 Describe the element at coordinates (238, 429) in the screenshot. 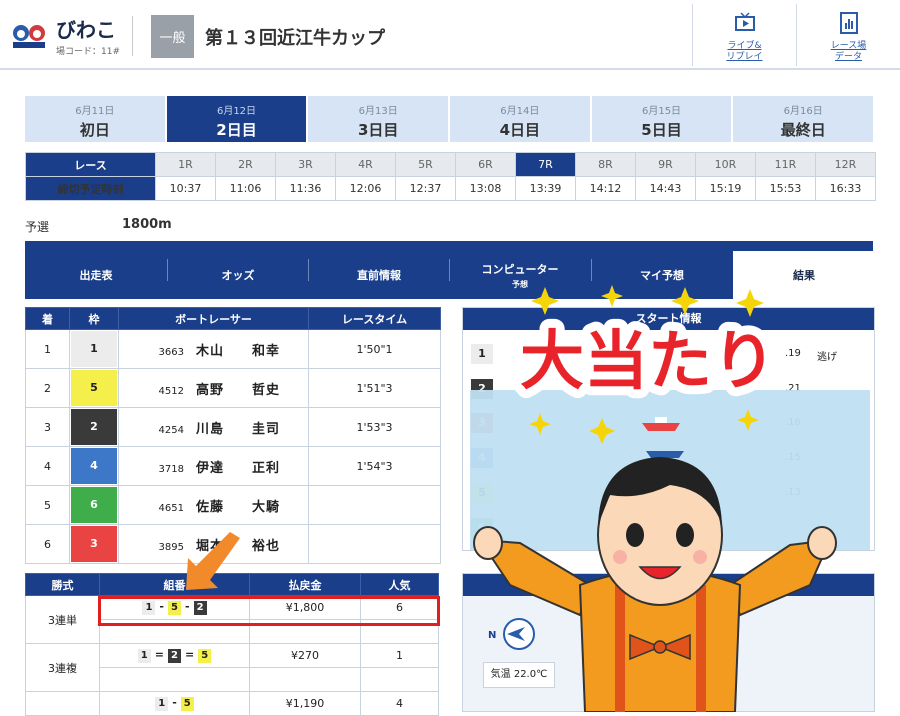

I see `racer-name: 川島 圭司` at that location.